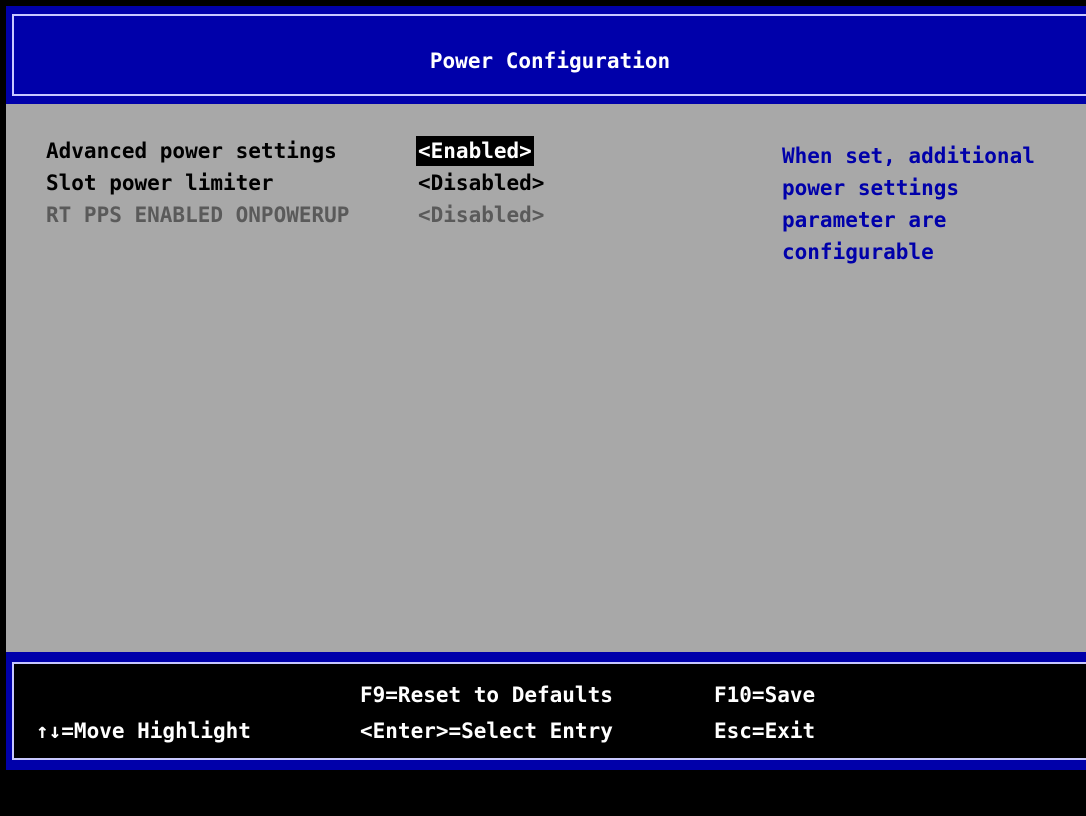  I want to click on bottom-strip, so click(543, 793).